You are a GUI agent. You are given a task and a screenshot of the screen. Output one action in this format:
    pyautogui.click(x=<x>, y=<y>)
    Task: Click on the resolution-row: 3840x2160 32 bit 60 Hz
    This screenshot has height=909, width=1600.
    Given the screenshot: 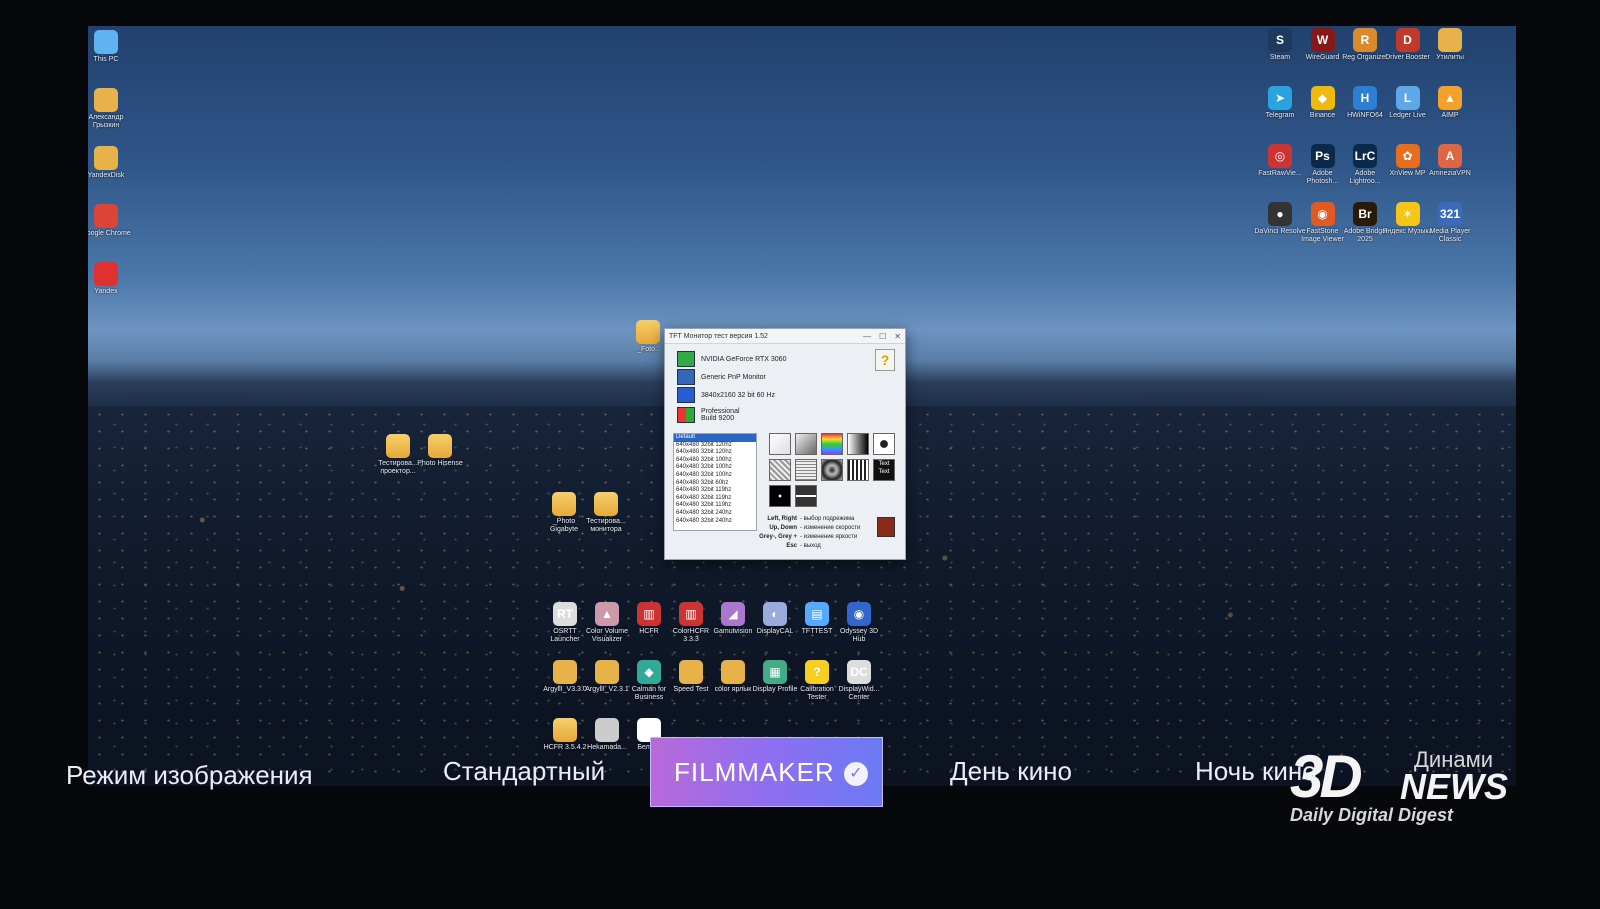 What is the action you would take?
    pyautogui.click(x=726, y=395)
    